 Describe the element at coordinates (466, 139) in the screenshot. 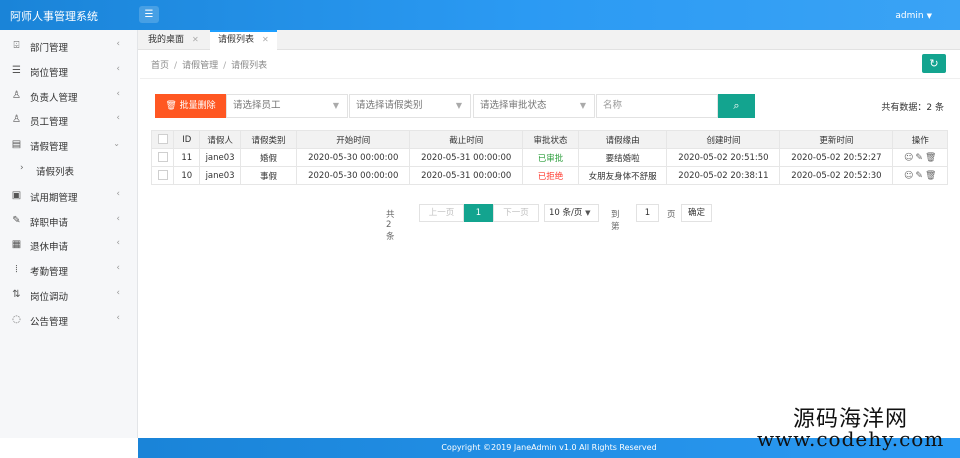

I see `col-end: 截止时间` at that location.